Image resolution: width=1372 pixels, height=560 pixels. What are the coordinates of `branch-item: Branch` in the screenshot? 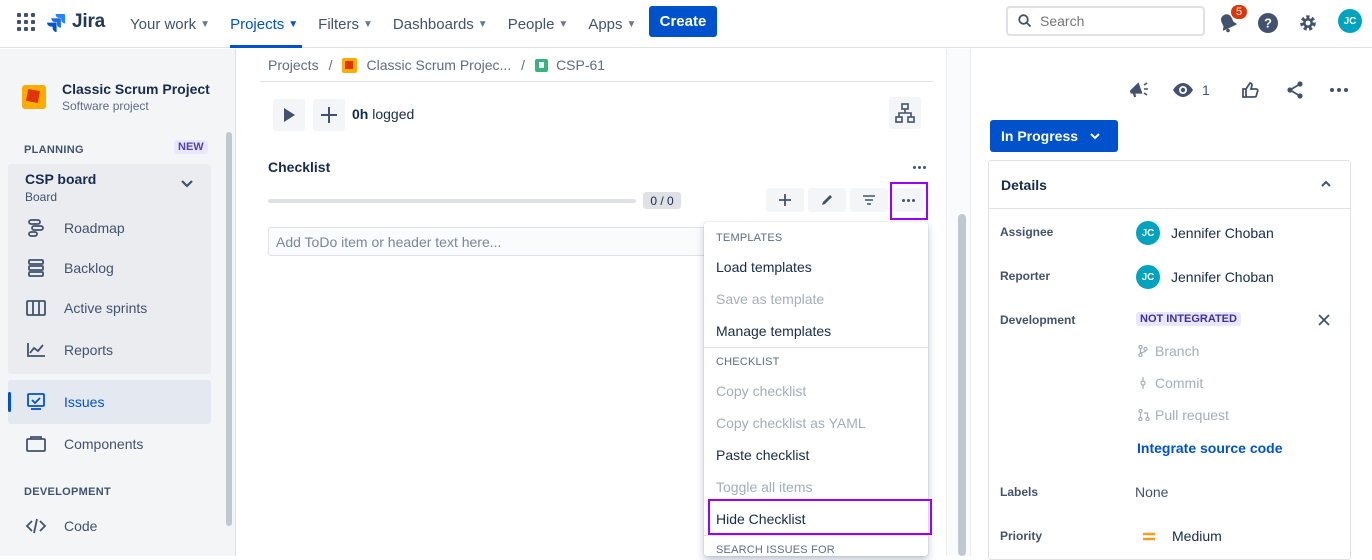 It's located at (1168, 351).